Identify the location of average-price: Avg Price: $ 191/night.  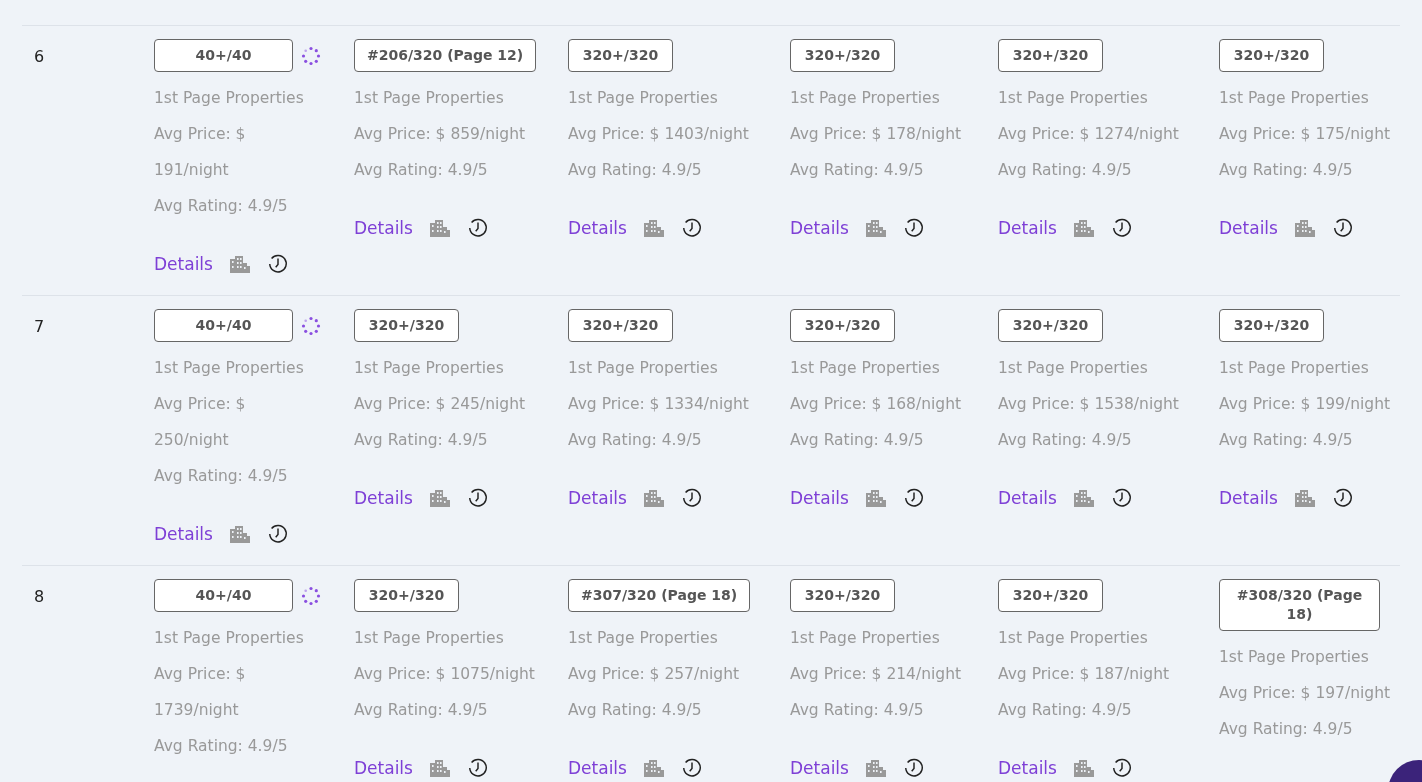
(200, 152).